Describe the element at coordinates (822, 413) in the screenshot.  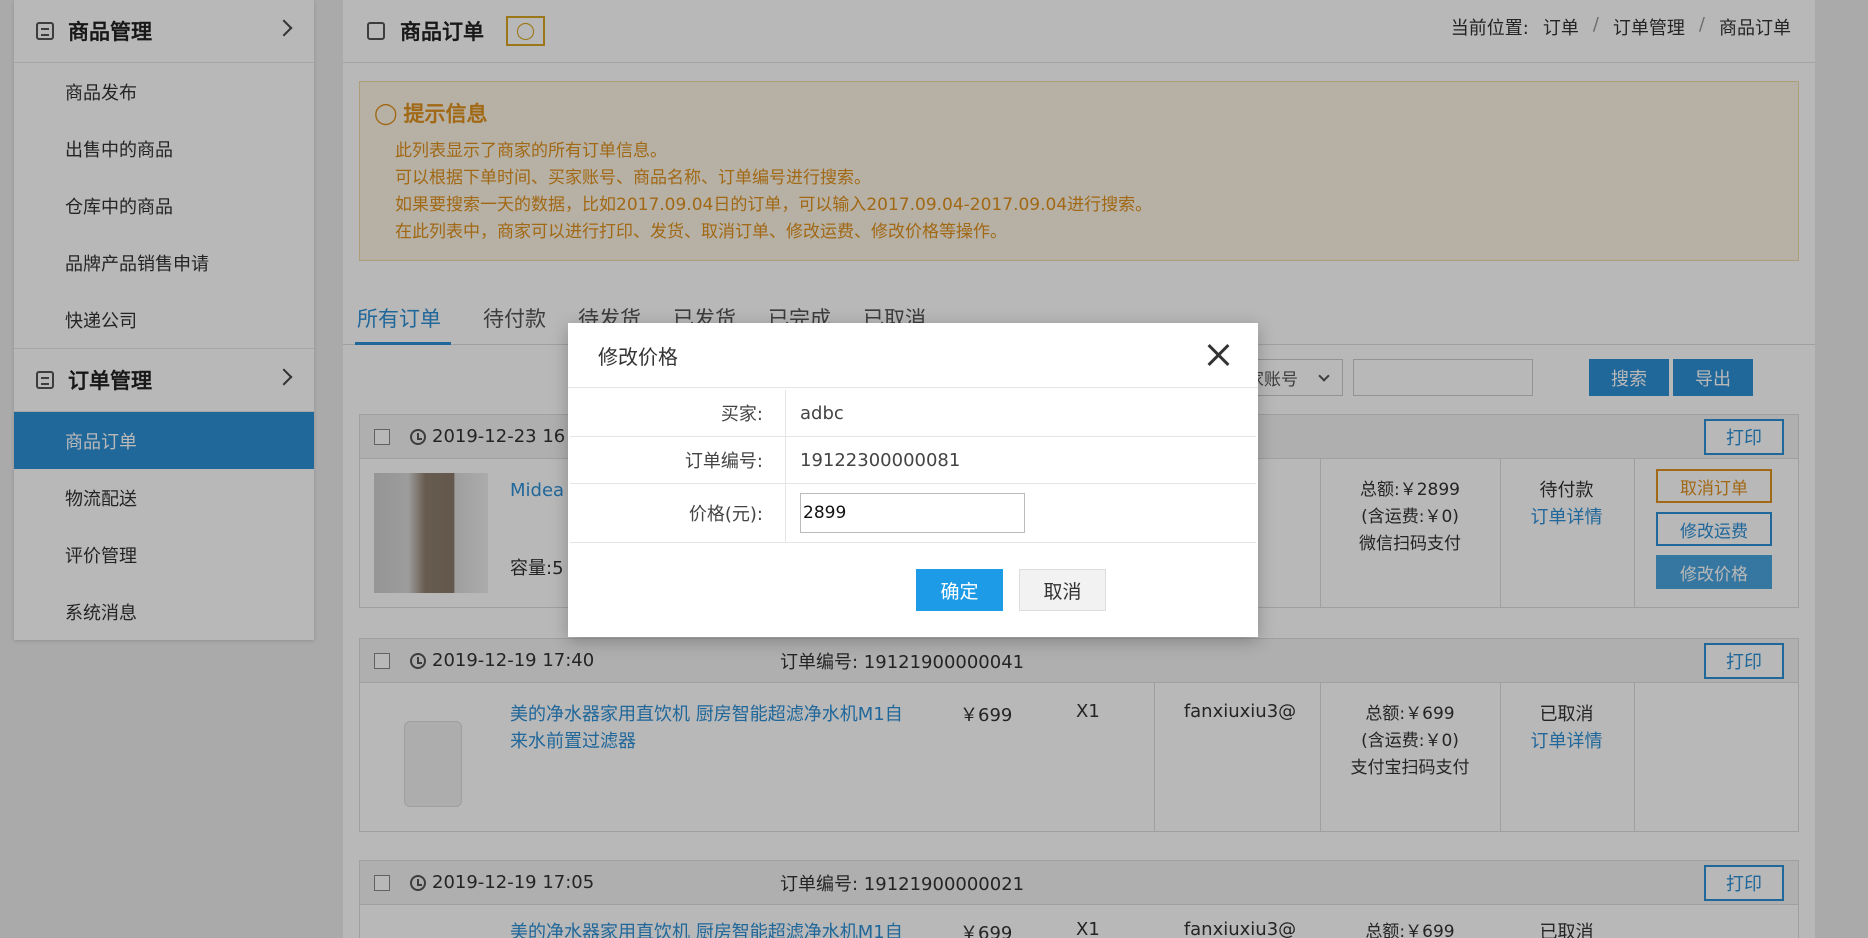
I see `buyer-value: adbc` at that location.